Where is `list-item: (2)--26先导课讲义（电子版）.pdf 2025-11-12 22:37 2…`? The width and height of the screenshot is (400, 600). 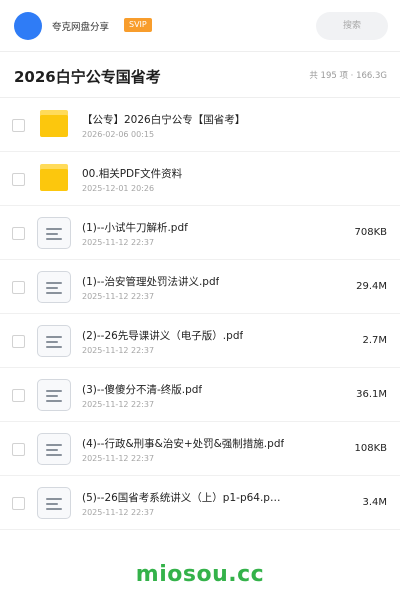 list-item: (2)--26先导课讲义（电子版）.pdf 2025-11-12 22:37 2… is located at coordinates (200, 341).